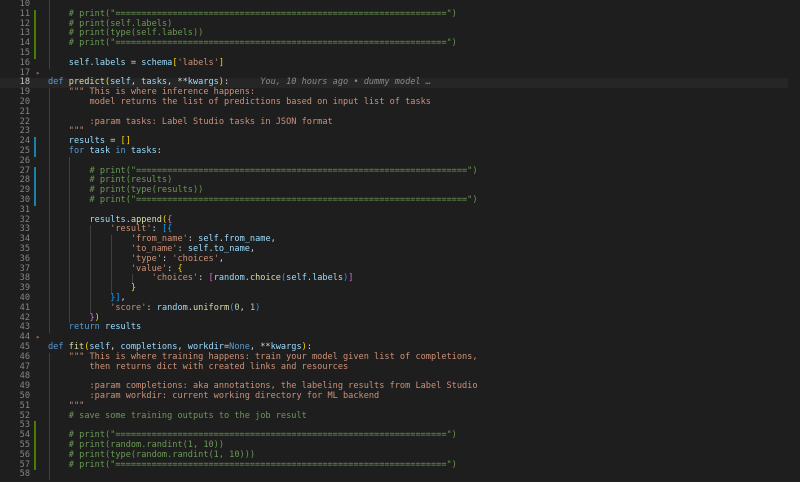  Describe the element at coordinates (118, 268) in the screenshot. I see `code-token: 'value'` at that location.